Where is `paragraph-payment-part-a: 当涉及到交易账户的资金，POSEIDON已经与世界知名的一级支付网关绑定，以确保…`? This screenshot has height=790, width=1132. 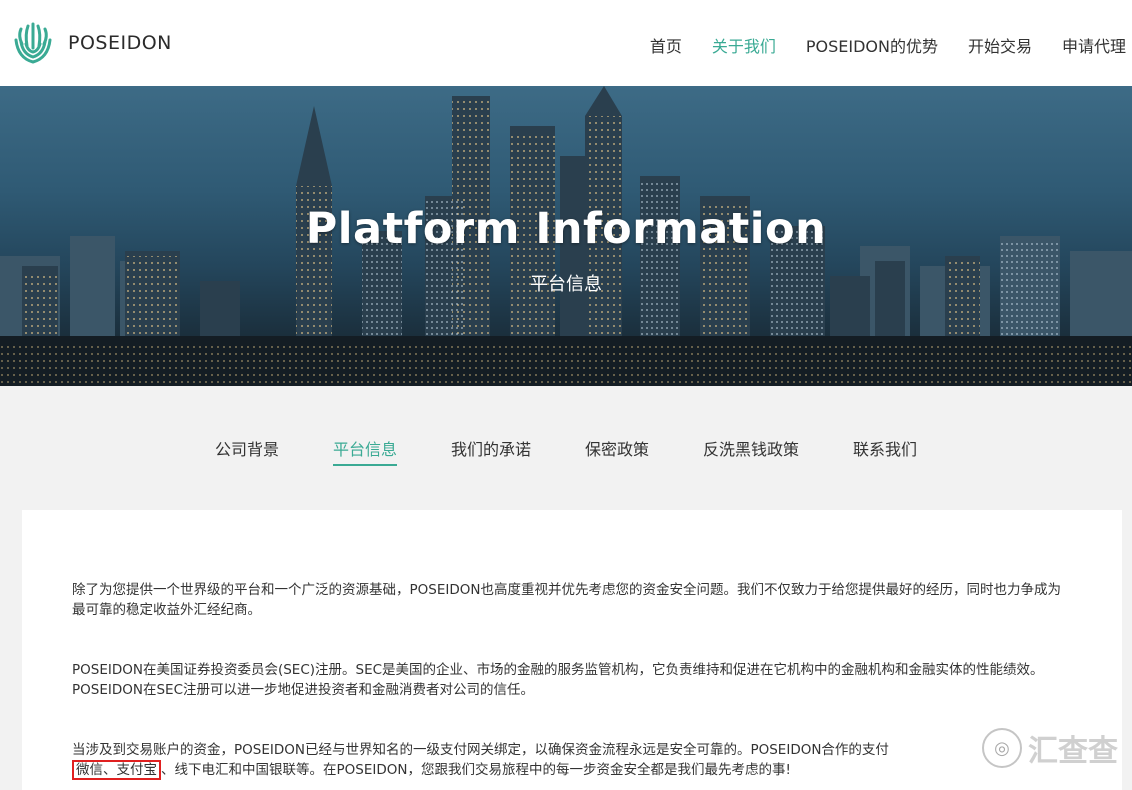 paragraph-payment-part-a: 当涉及到交易账户的资金，POSEIDON已经与世界知名的一级支付网关绑定，以确保… is located at coordinates (480, 750).